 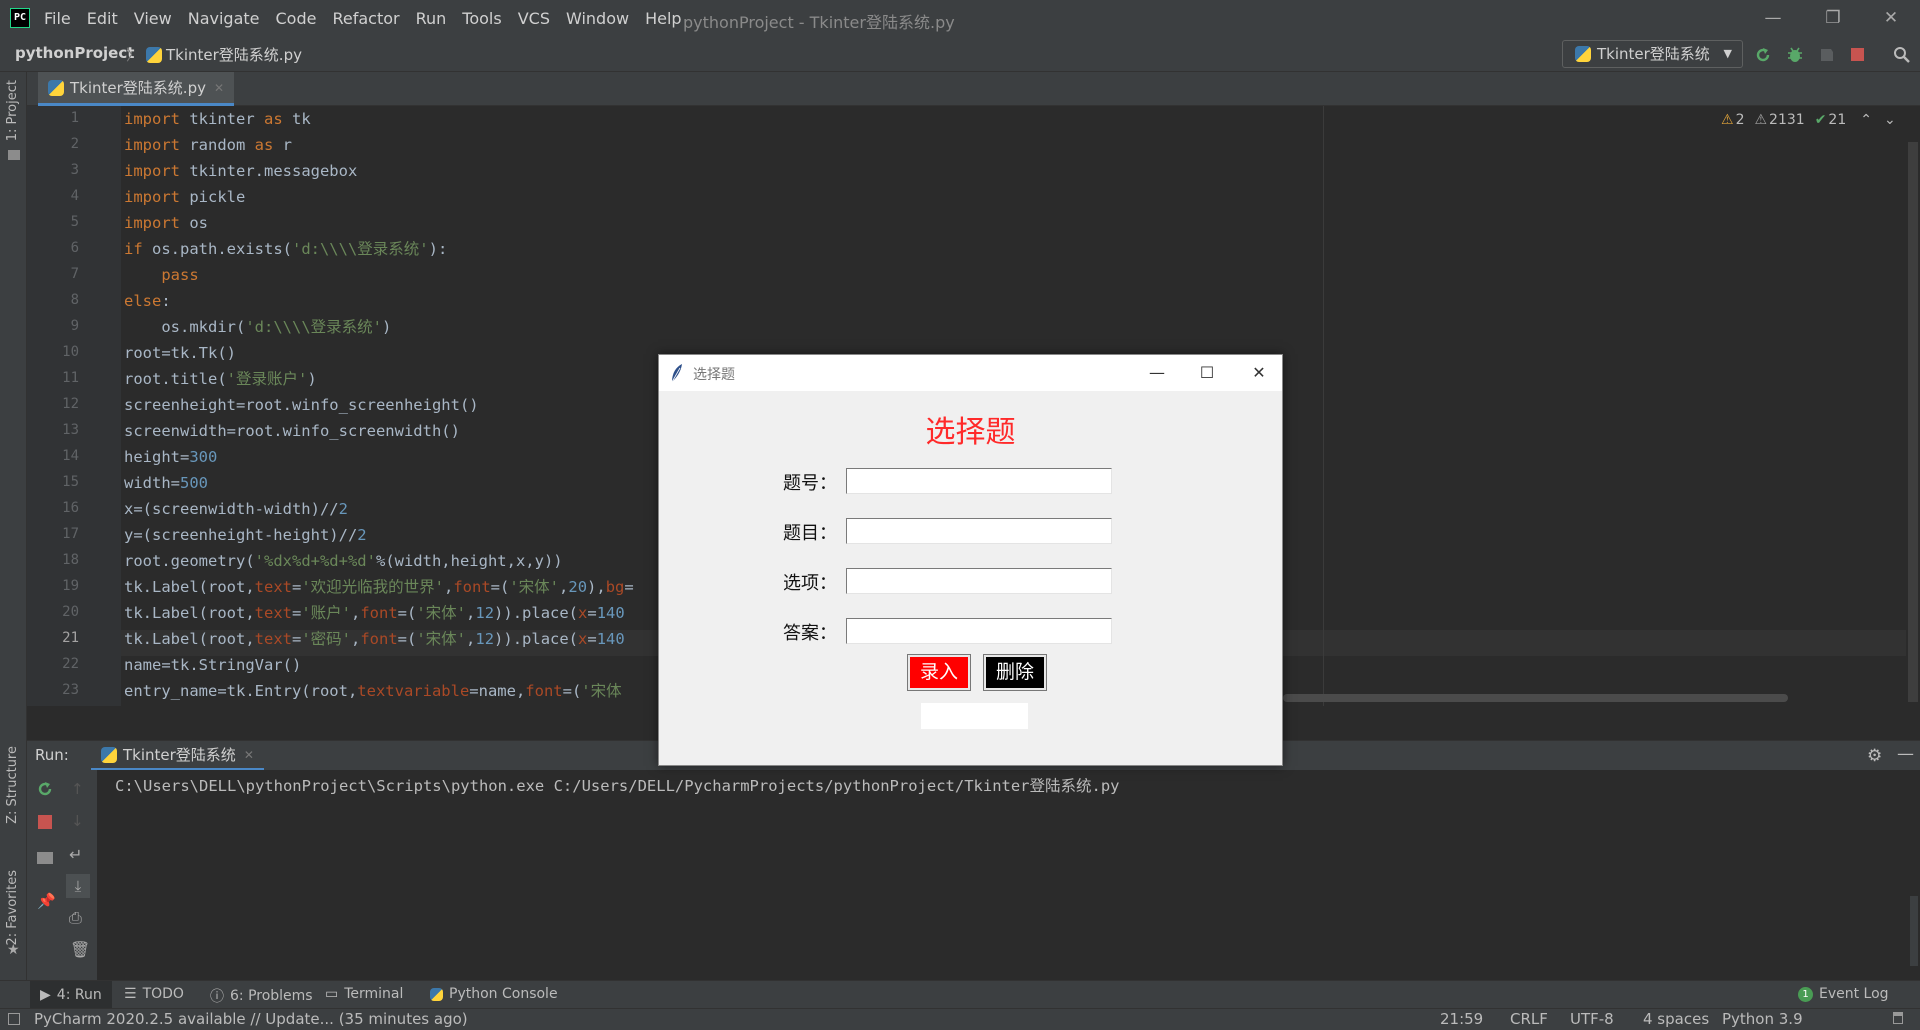 I want to click on lock-icon, so click(x=1898, y=1018).